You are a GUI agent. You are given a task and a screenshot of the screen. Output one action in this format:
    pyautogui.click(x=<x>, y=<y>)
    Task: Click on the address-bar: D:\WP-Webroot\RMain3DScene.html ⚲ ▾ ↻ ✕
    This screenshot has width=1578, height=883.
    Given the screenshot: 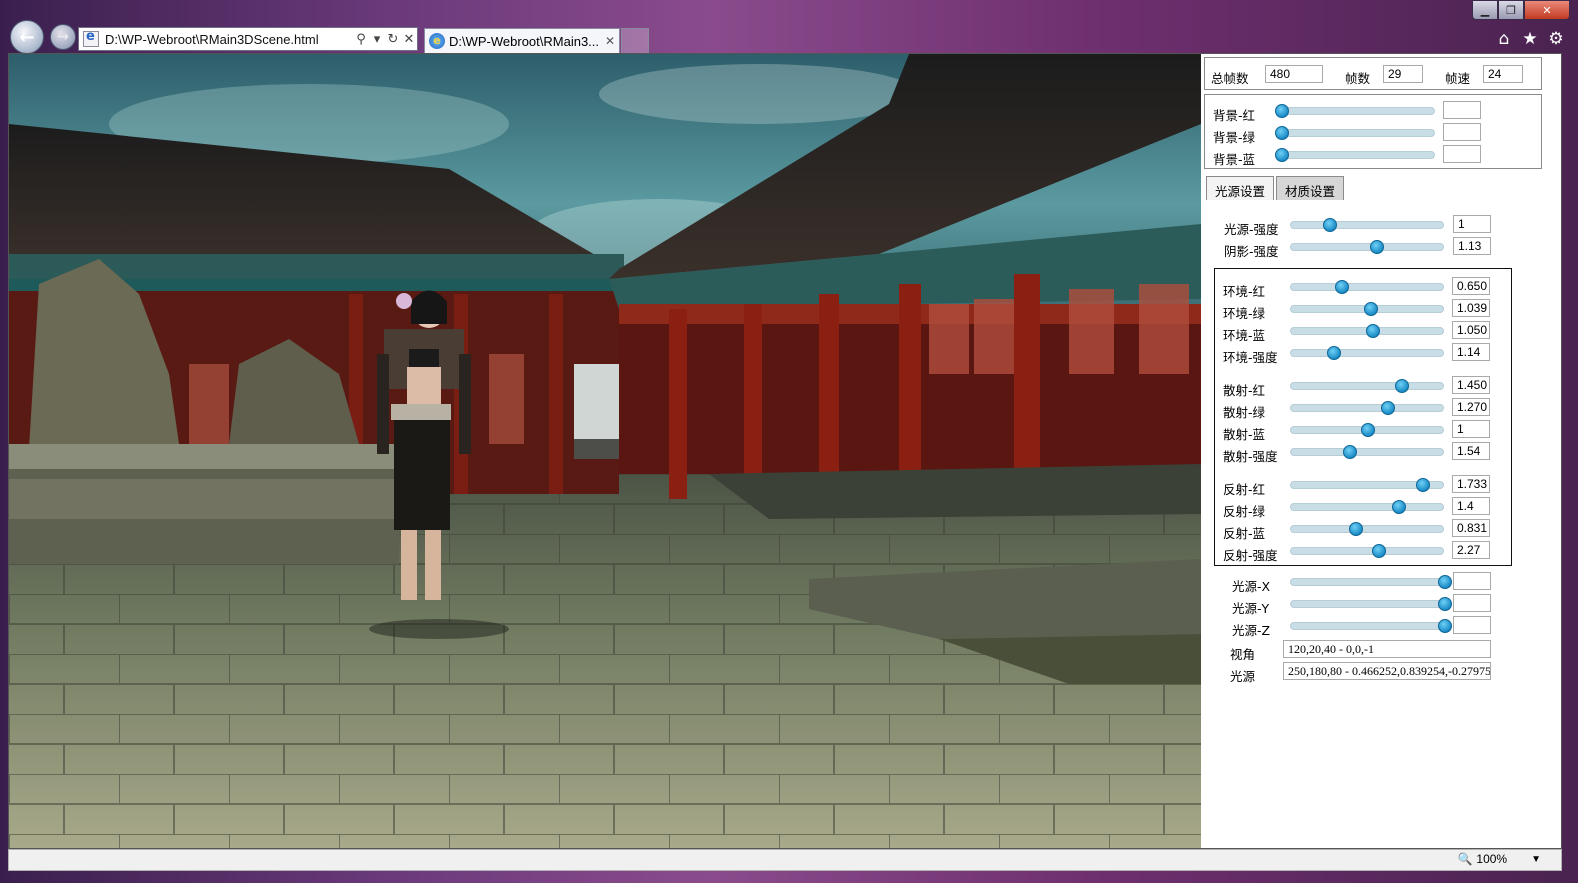 What is the action you would take?
    pyautogui.click(x=248, y=39)
    